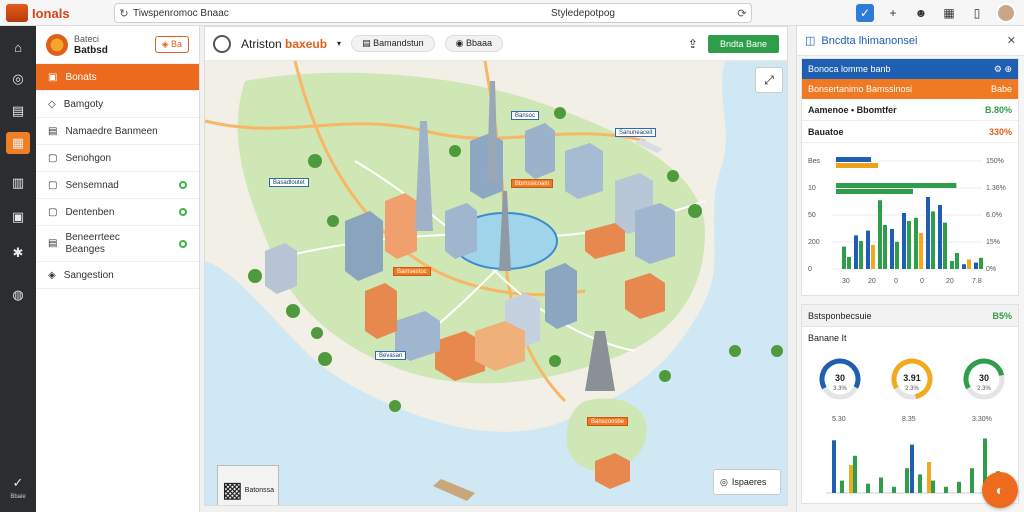 The width and height of the screenshot is (1024, 512). What do you see at coordinates (910, 69) in the screenshot?
I see `stats-row-1: Bonoca lomme banb ⚙ ⊕` at bounding box center [910, 69].